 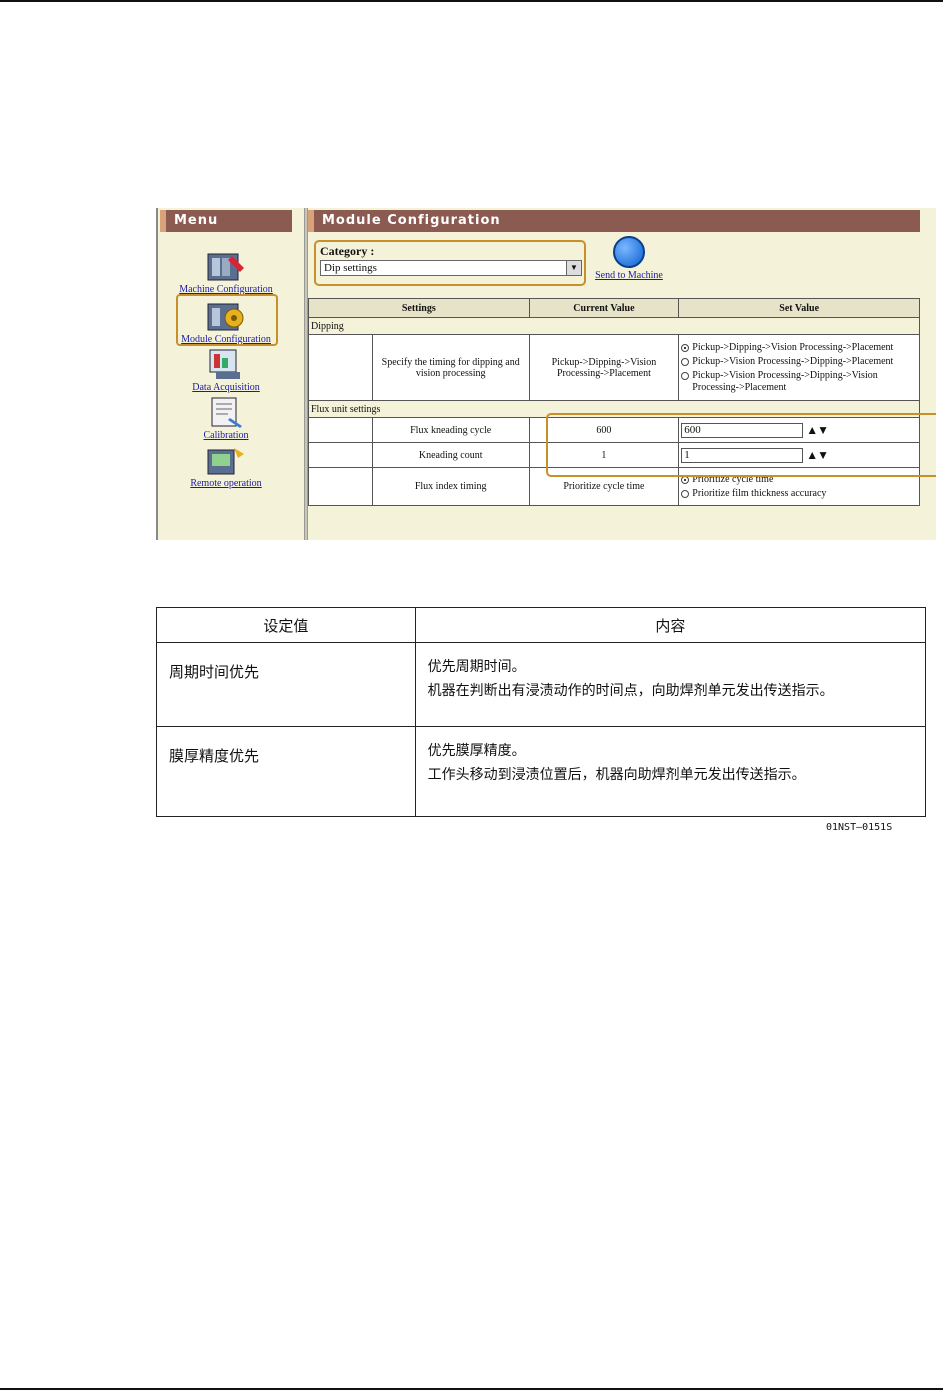 What do you see at coordinates (476, 667) in the screenshot?
I see `content-line: 优先周期时间。` at bounding box center [476, 667].